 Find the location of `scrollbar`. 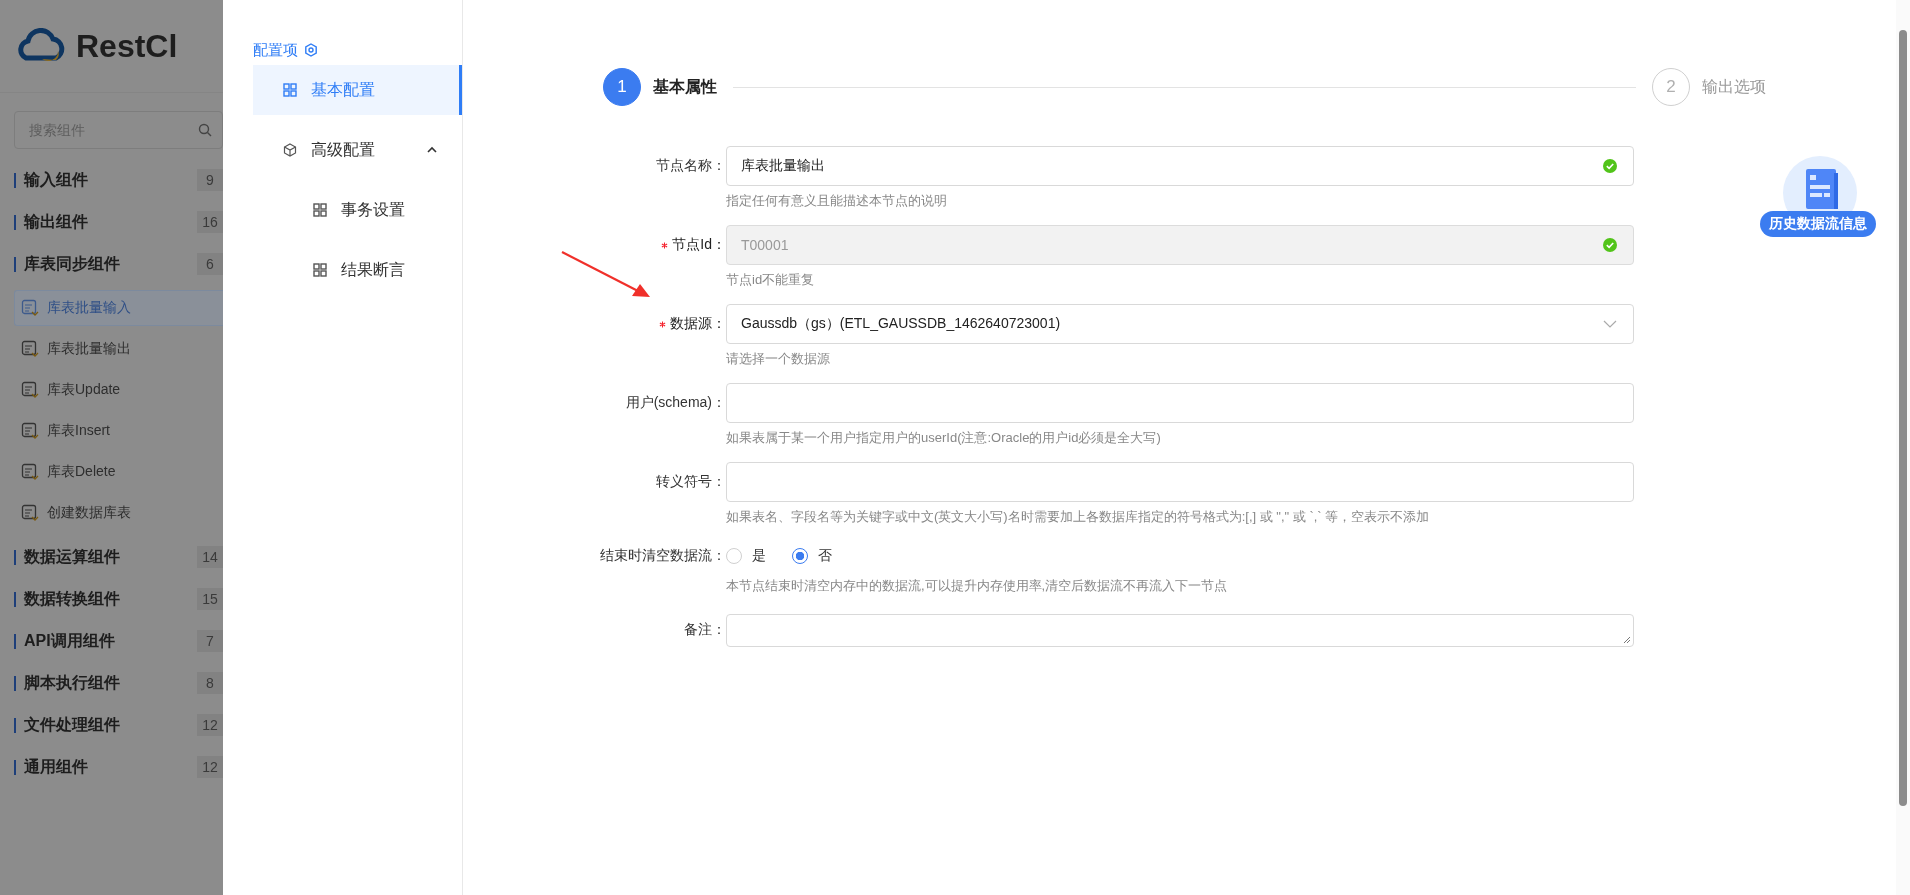

scrollbar is located at coordinates (1903, 447).